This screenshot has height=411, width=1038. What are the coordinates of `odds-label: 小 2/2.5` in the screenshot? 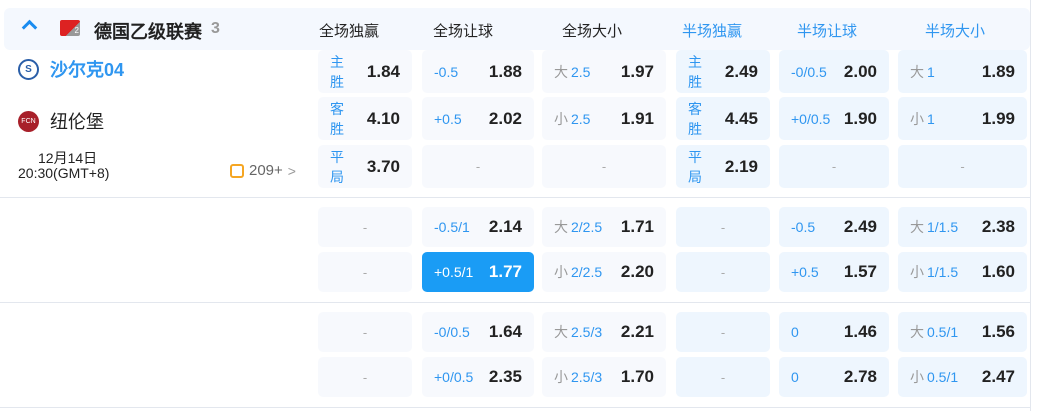 It's located at (578, 272).